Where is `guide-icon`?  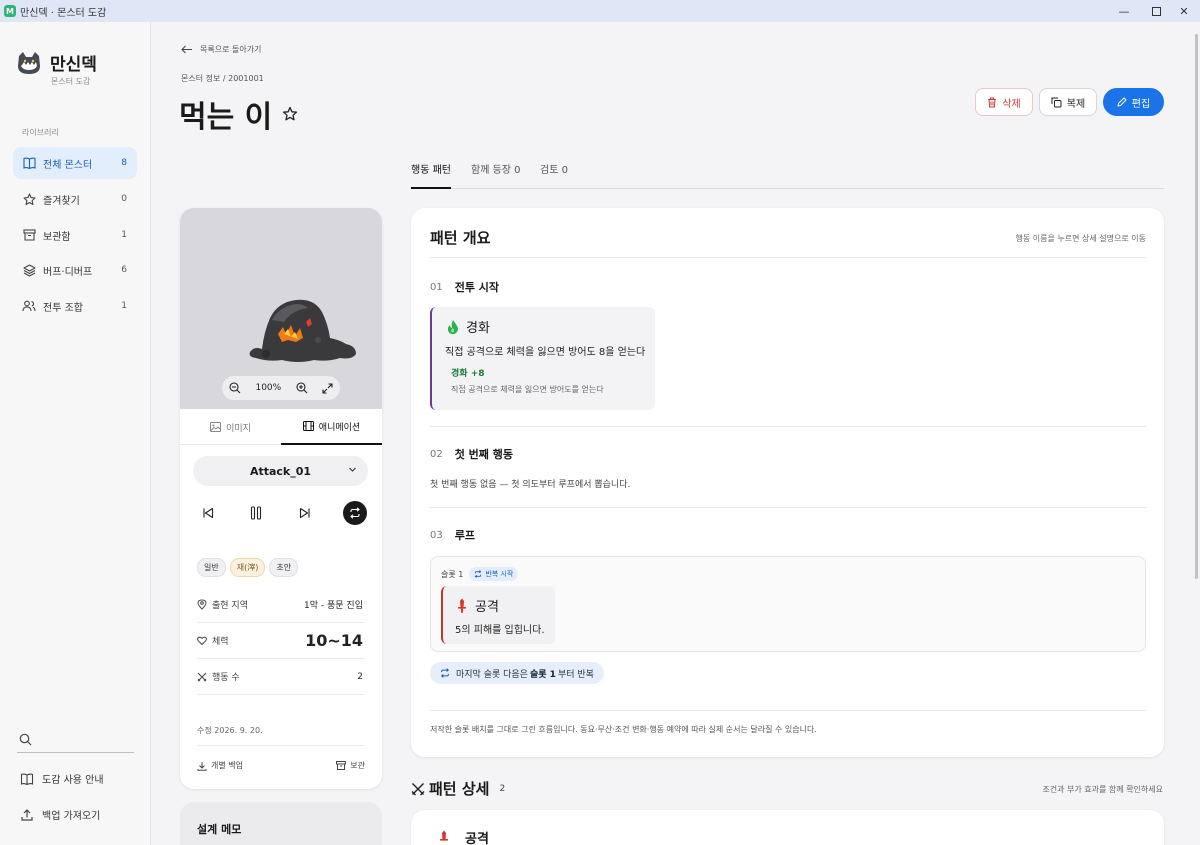
guide-icon is located at coordinates (27, 779).